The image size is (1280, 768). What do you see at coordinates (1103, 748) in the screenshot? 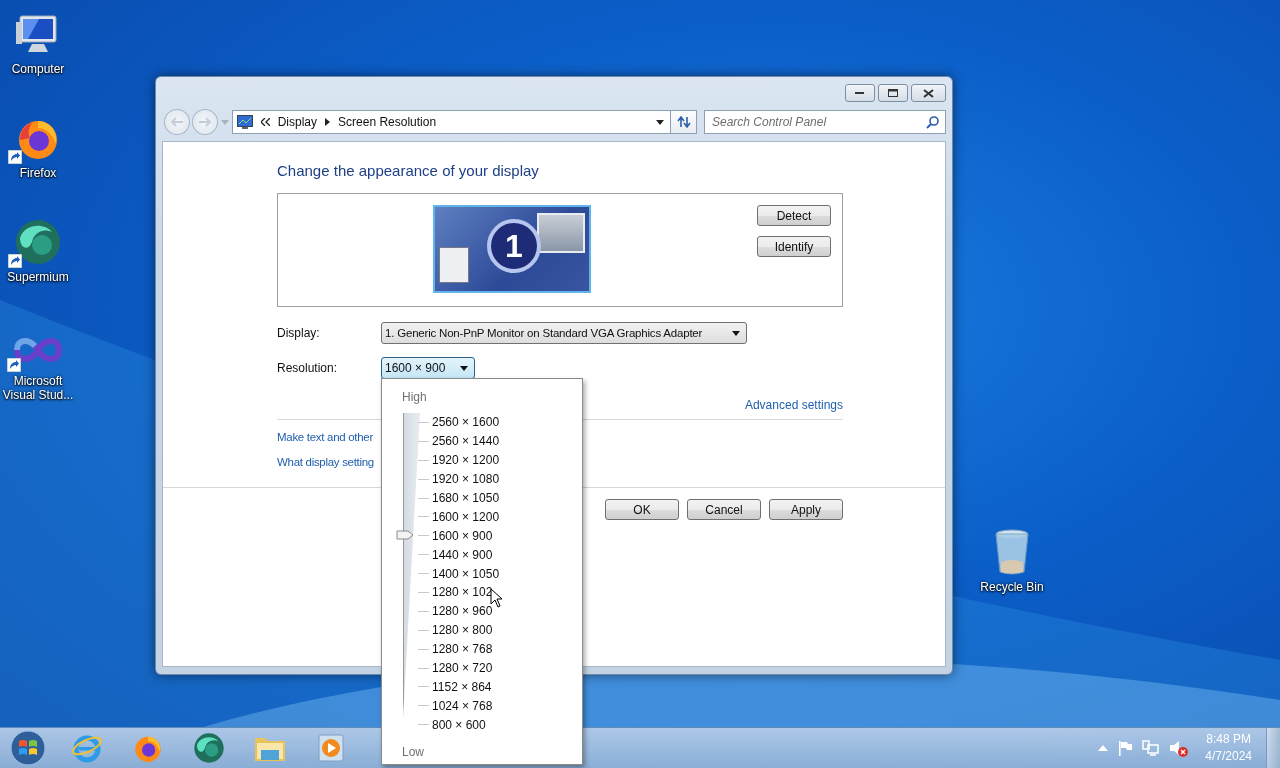
I see `show-hidden-icons-arrow` at bounding box center [1103, 748].